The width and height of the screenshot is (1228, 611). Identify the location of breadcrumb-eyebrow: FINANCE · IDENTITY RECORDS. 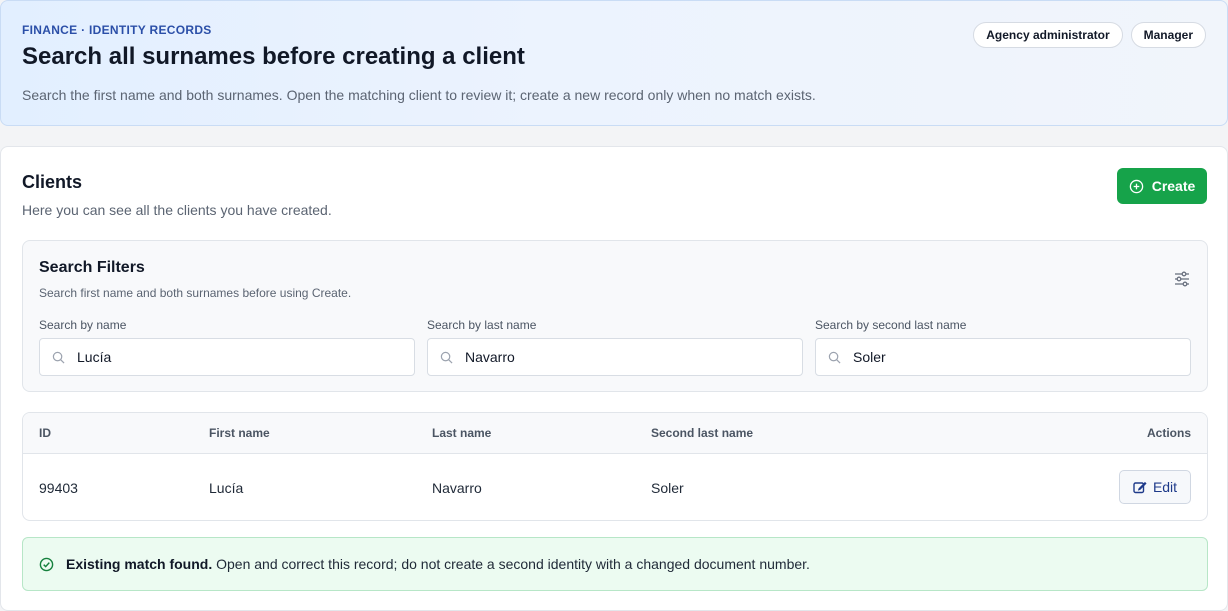
(117, 30).